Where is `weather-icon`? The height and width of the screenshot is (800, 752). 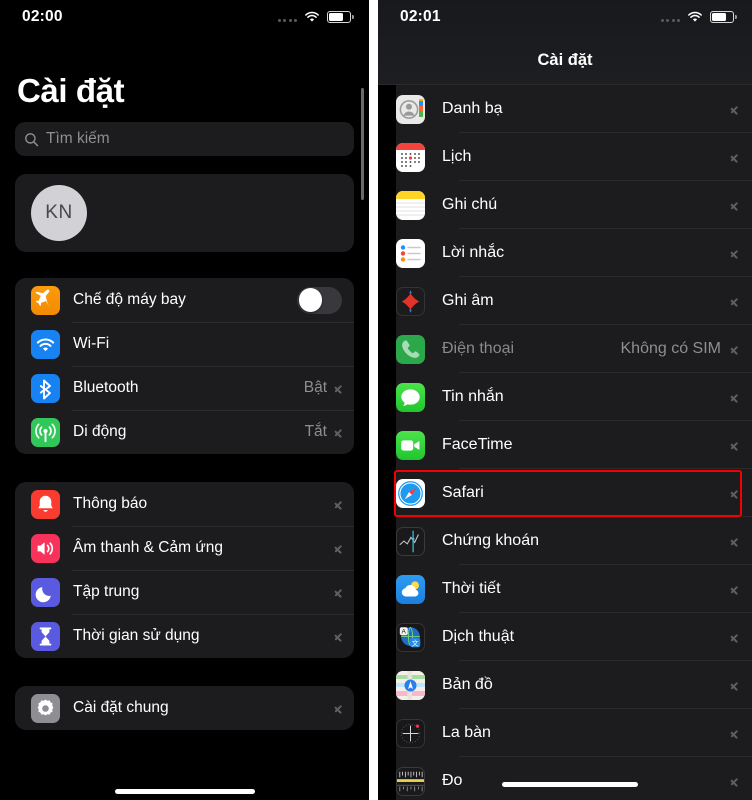 weather-icon is located at coordinates (410, 589).